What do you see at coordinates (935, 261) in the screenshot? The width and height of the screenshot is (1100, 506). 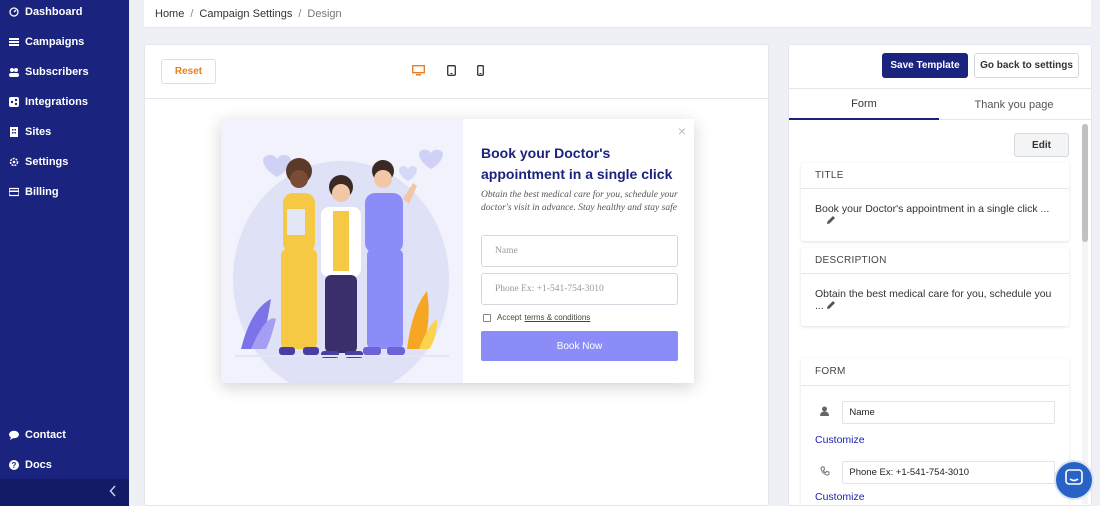 I see `description-section-heading: DESCRIPTION` at bounding box center [935, 261].